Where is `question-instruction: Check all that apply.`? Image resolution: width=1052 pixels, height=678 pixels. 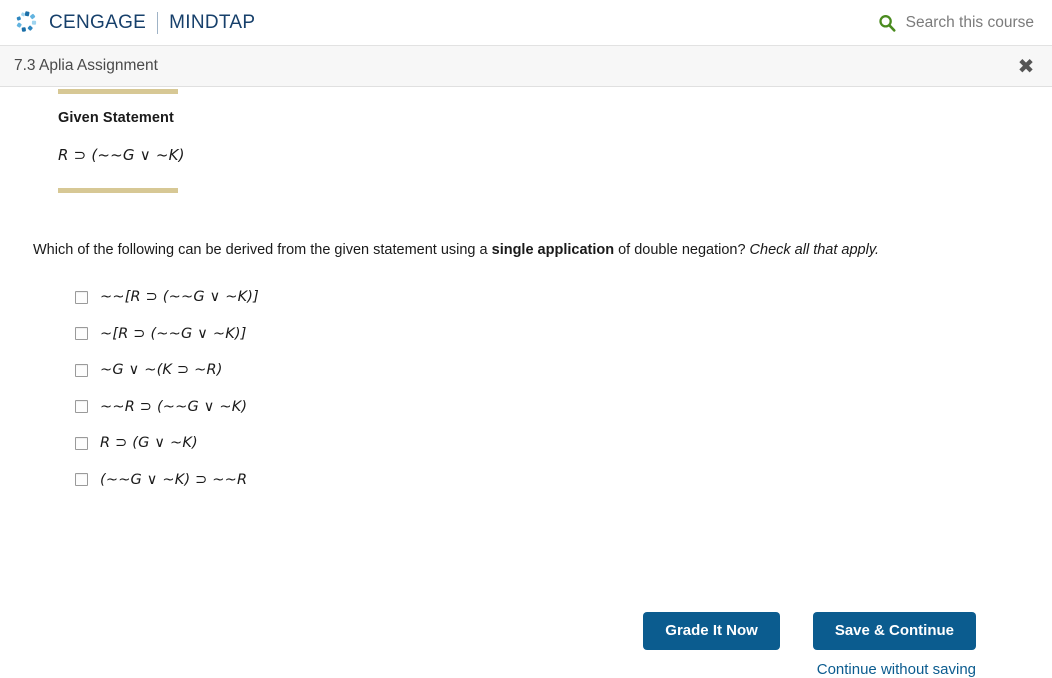 question-instruction: Check all that apply. is located at coordinates (814, 250).